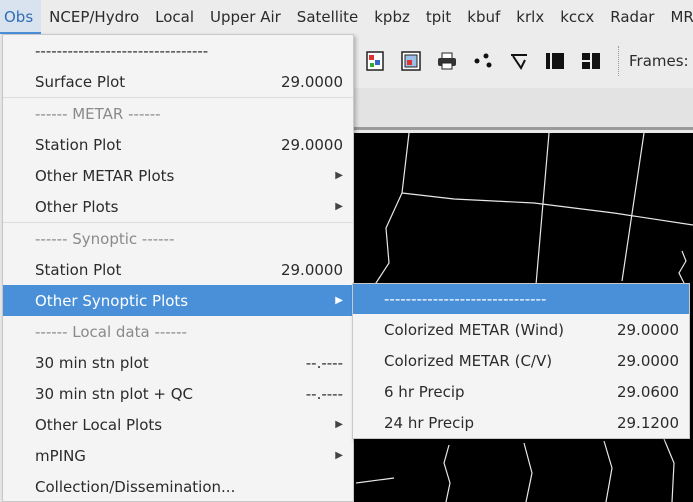  What do you see at coordinates (245, 17) in the screenshot?
I see `menu-upper-air: Upper Air` at bounding box center [245, 17].